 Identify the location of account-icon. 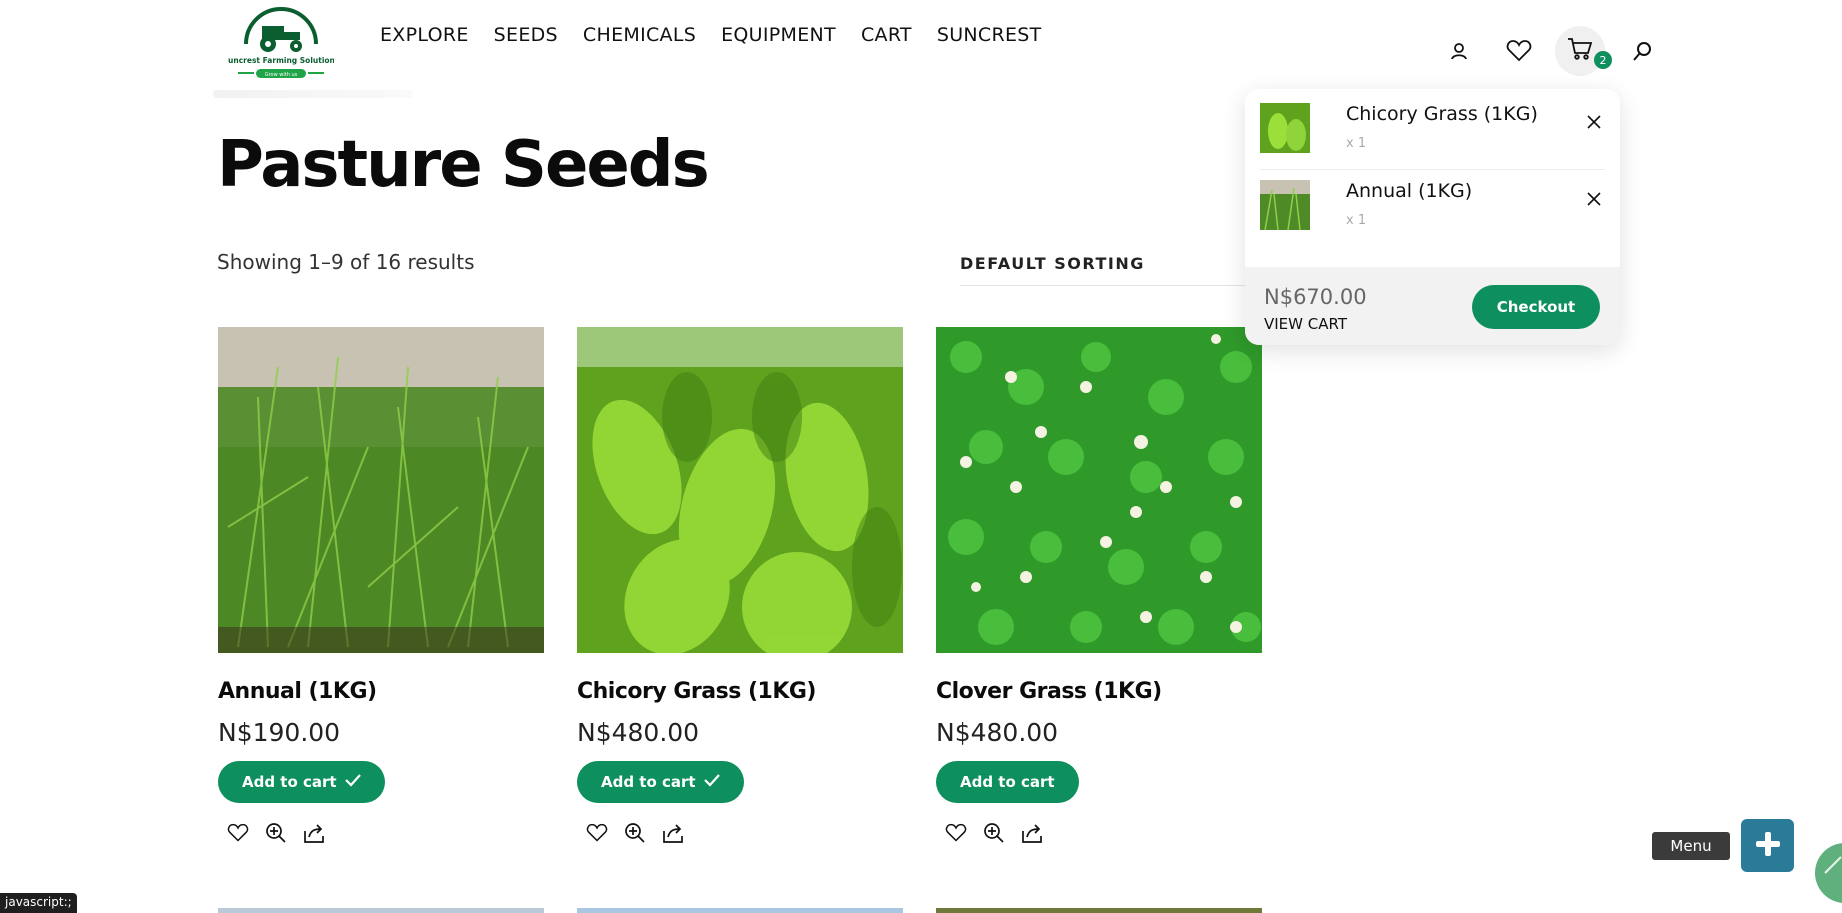
(1459, 51).